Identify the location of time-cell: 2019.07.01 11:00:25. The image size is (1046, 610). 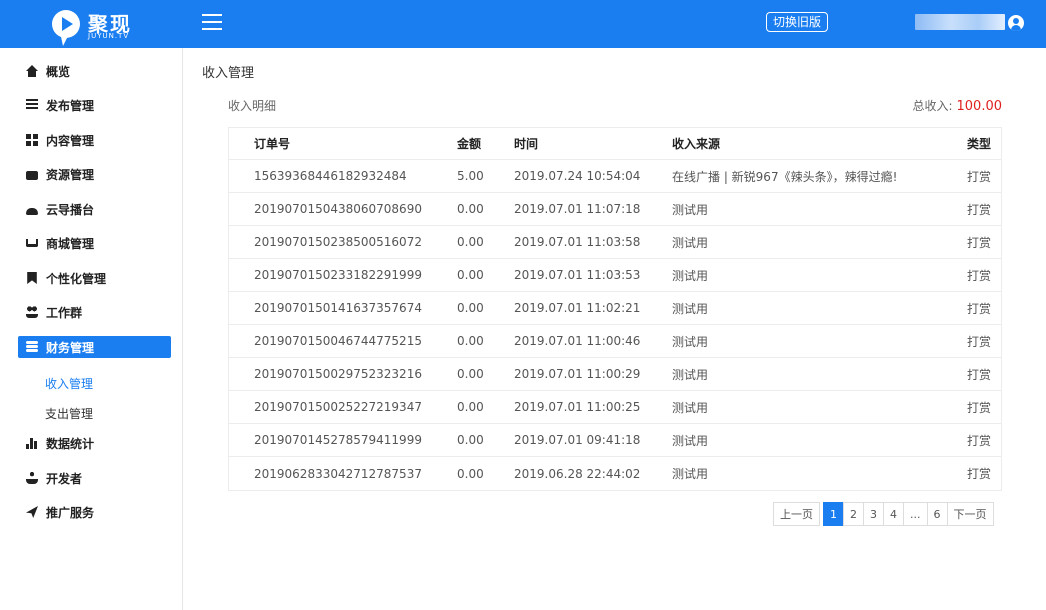
(577, 407).